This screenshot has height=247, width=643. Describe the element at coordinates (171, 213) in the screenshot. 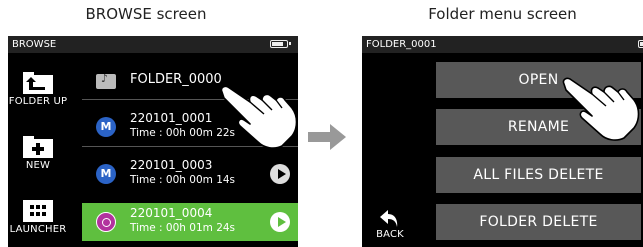

I see `row-name: 220101_0004` at that location.